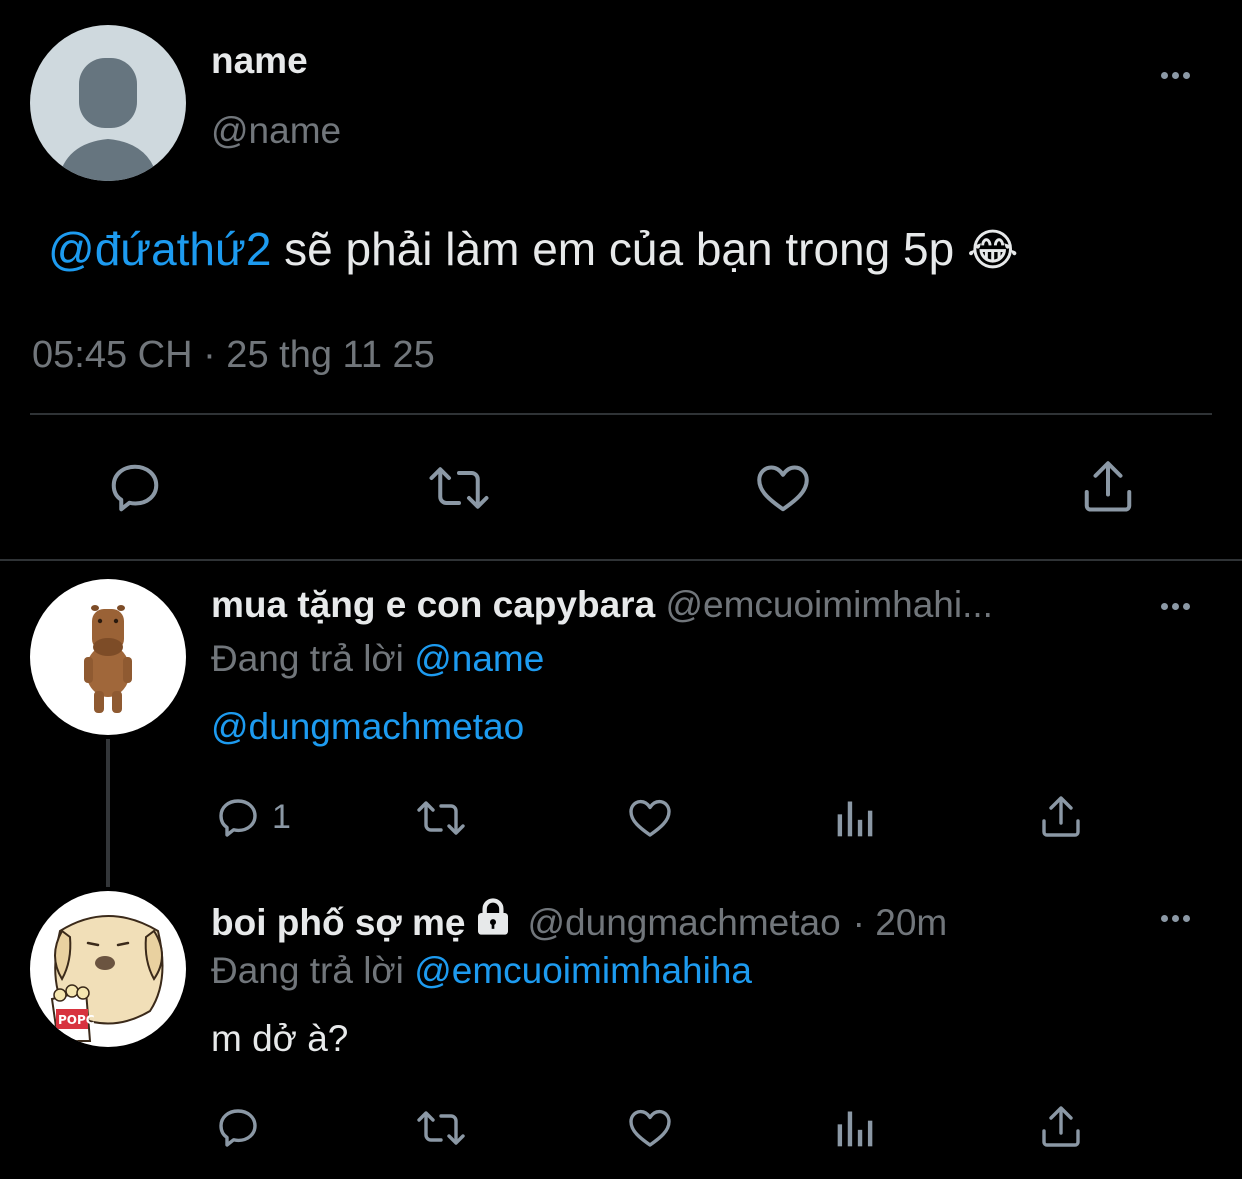 The width and height of the screenshot is (1242, 1179). I want to click on divider, so click(621, 414).